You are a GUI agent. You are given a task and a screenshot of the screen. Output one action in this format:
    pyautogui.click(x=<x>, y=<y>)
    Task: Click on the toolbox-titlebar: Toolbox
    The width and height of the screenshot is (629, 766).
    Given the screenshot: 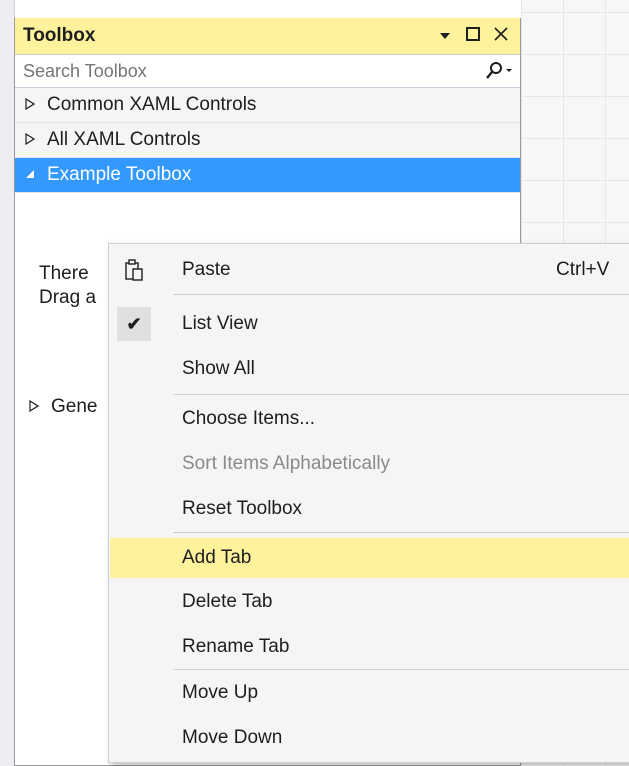 What is the action you would take?
    pyautogui.click(x=267, y=36)
    